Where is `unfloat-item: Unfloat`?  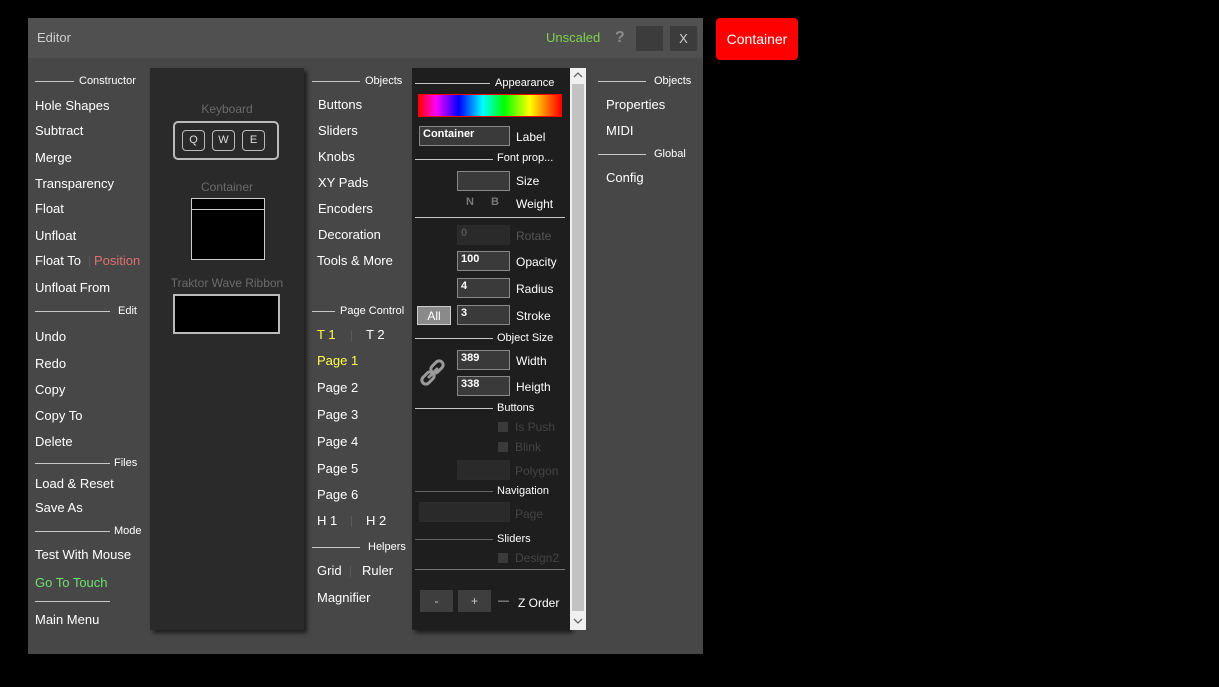
unfloat-item: Unfloat is located at coordinates (55, 236).